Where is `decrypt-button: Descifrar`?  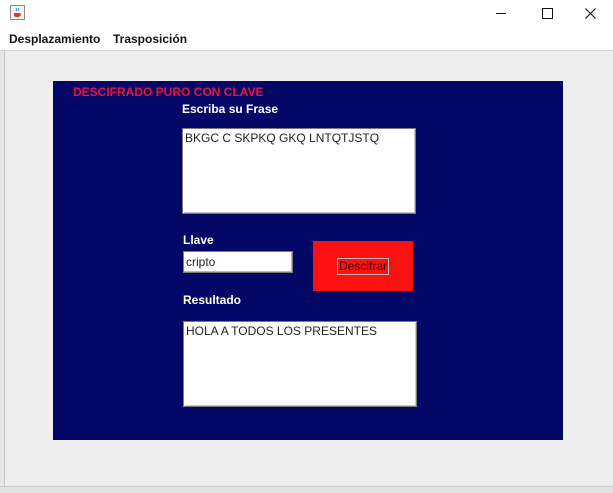
decrypt-button: Descifrar is located at coordinates (363, 266).